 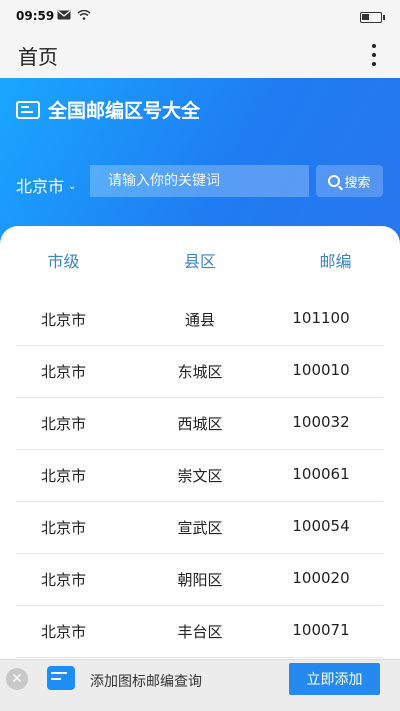 I want to click on search-icon, so click(x=334, y=181).